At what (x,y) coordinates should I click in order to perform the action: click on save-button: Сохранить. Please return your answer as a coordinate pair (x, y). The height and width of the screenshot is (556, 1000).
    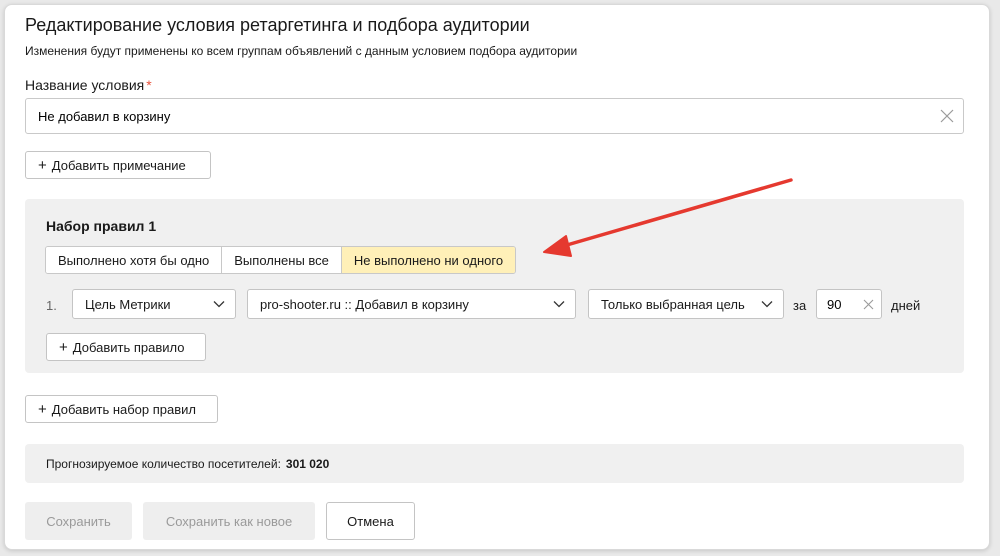
    Looking at the image, I should click on (78, 521).